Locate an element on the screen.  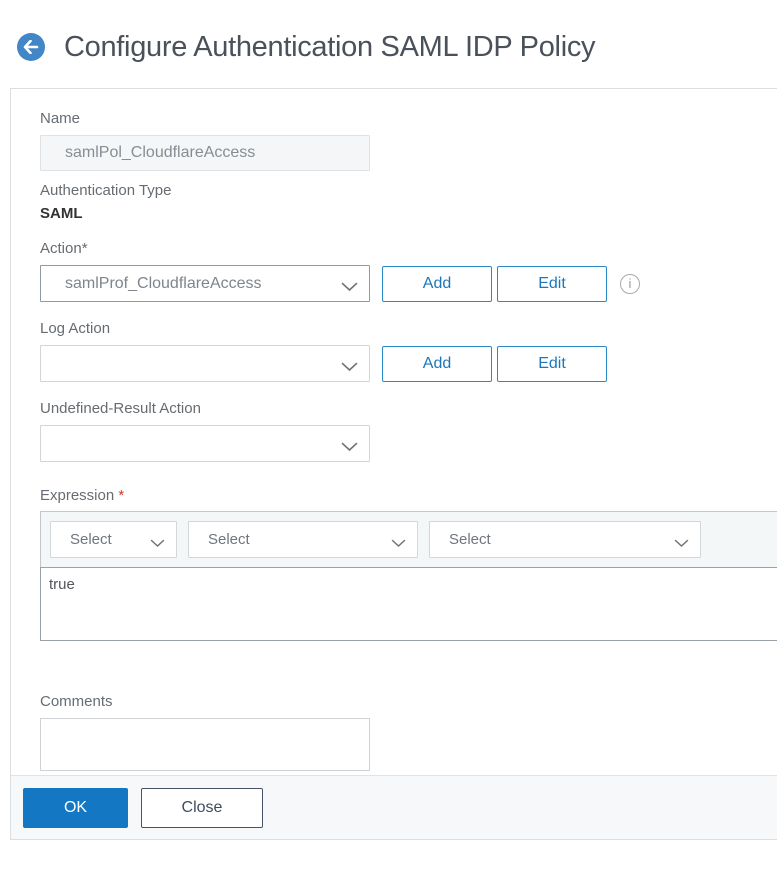
close-button: Close is located at coordinates (202, 807).